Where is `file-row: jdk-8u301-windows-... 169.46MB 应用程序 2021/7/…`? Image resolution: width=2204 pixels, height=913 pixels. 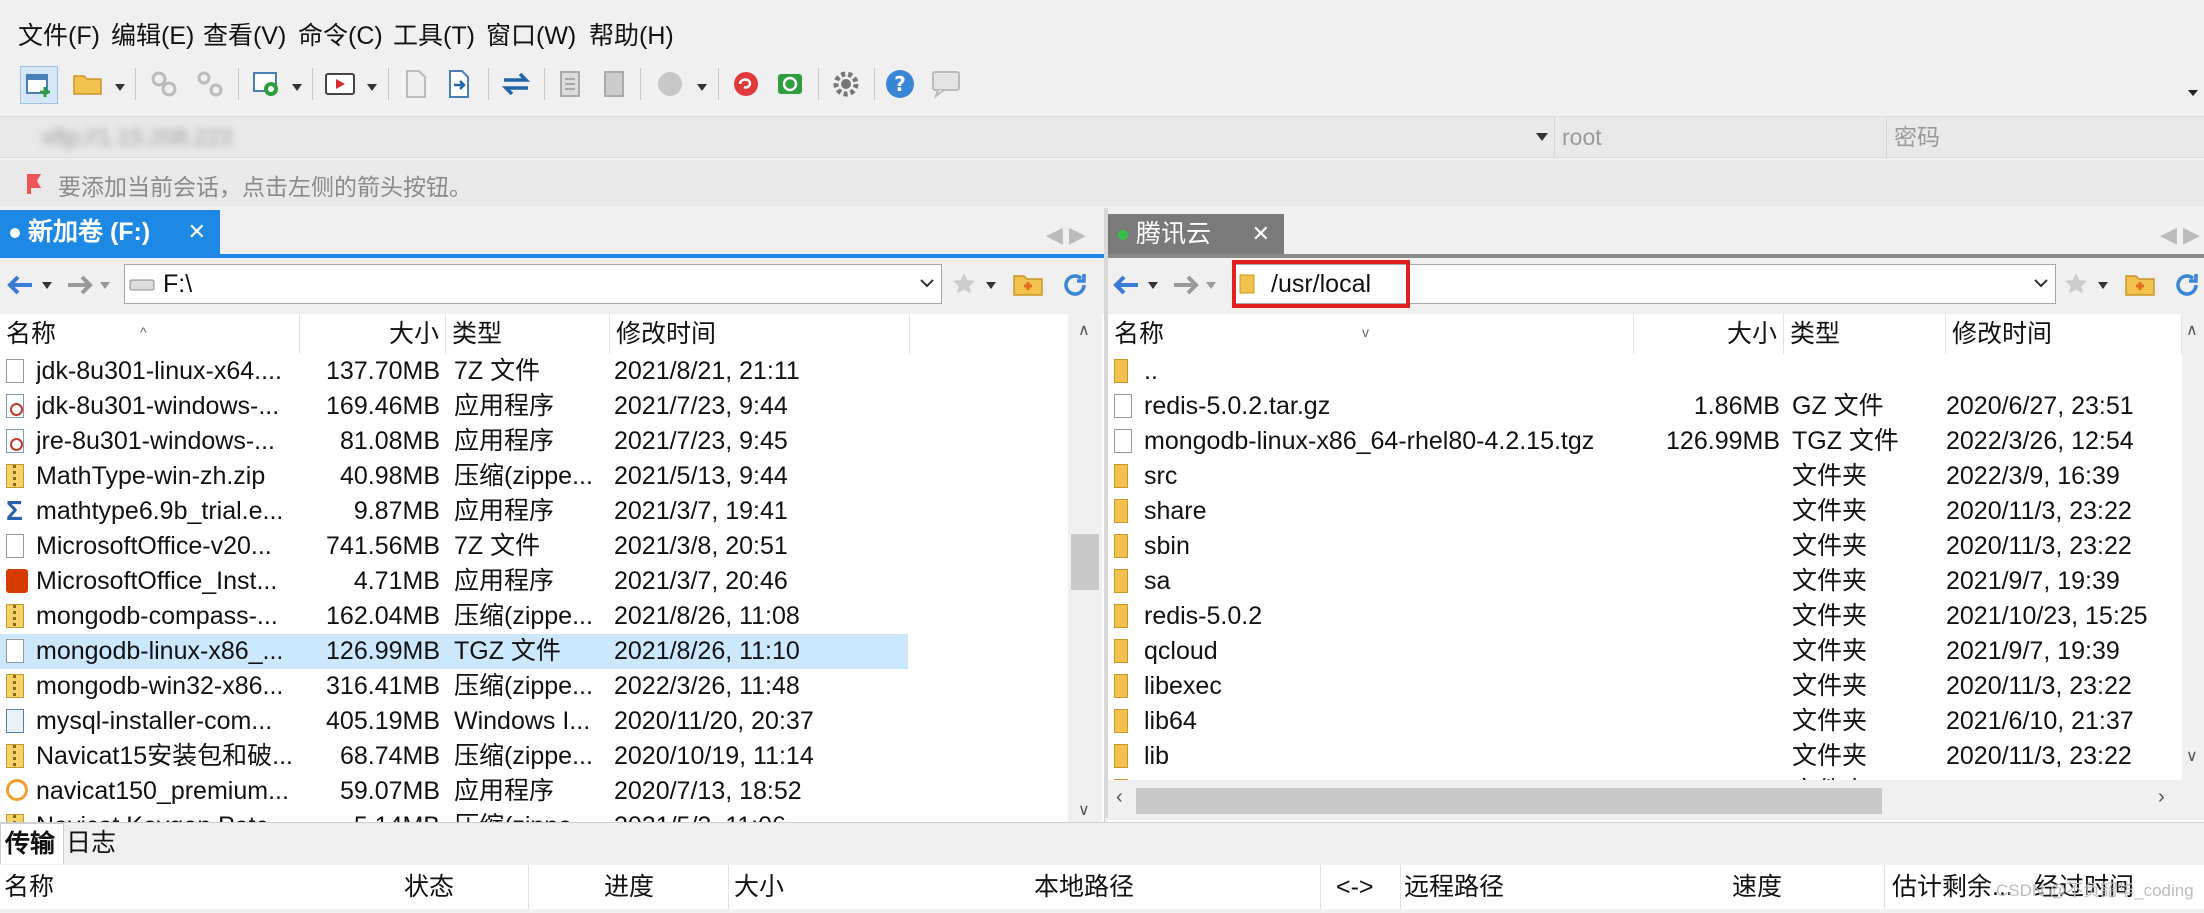
file-row: jdk-8u301-windows-... 169.46MB 应用程序 2021/7/… is located at coordinates (454, 406).